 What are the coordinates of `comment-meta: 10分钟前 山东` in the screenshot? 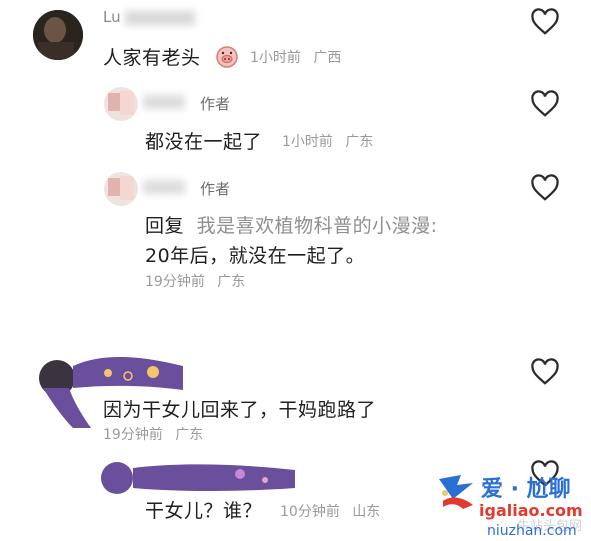 It's located at (334, 511).